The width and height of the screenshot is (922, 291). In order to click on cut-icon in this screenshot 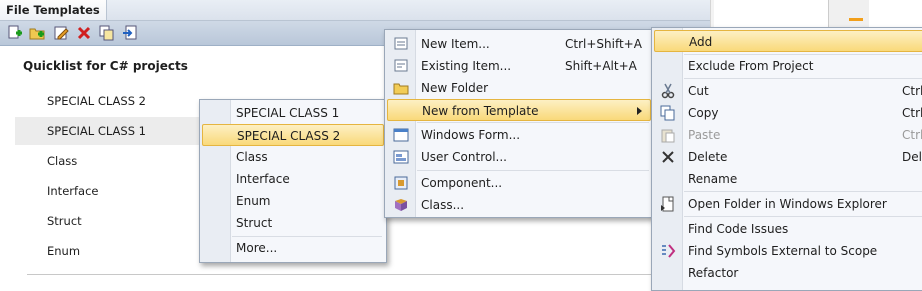, I will do `click(668, 91)`.